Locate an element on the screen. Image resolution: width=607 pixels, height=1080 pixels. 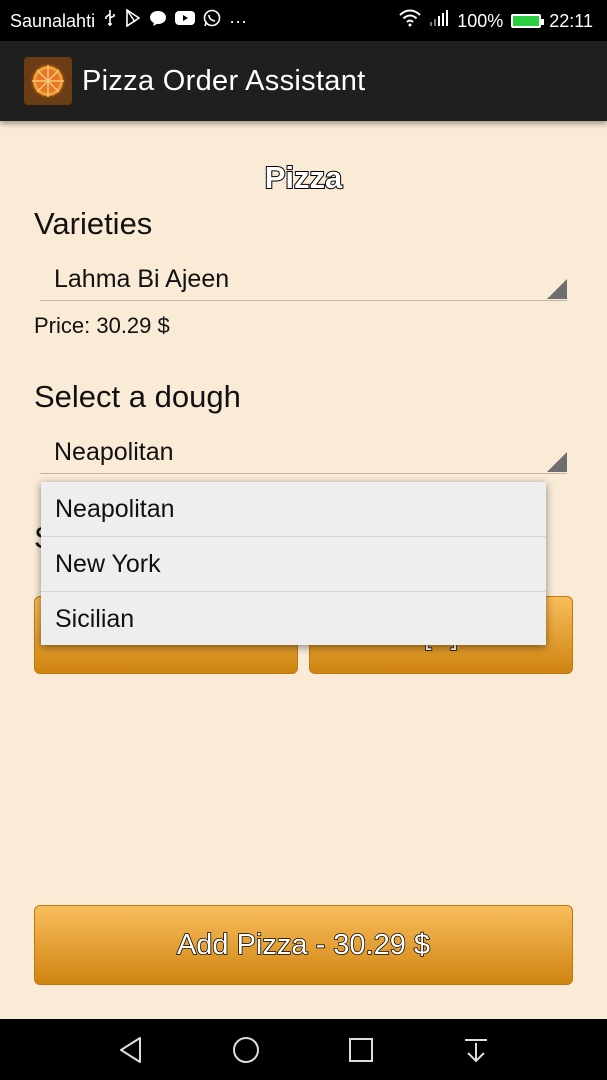
dough-option-neapolitan: Neapolitan is located at coordinates (293, 509).